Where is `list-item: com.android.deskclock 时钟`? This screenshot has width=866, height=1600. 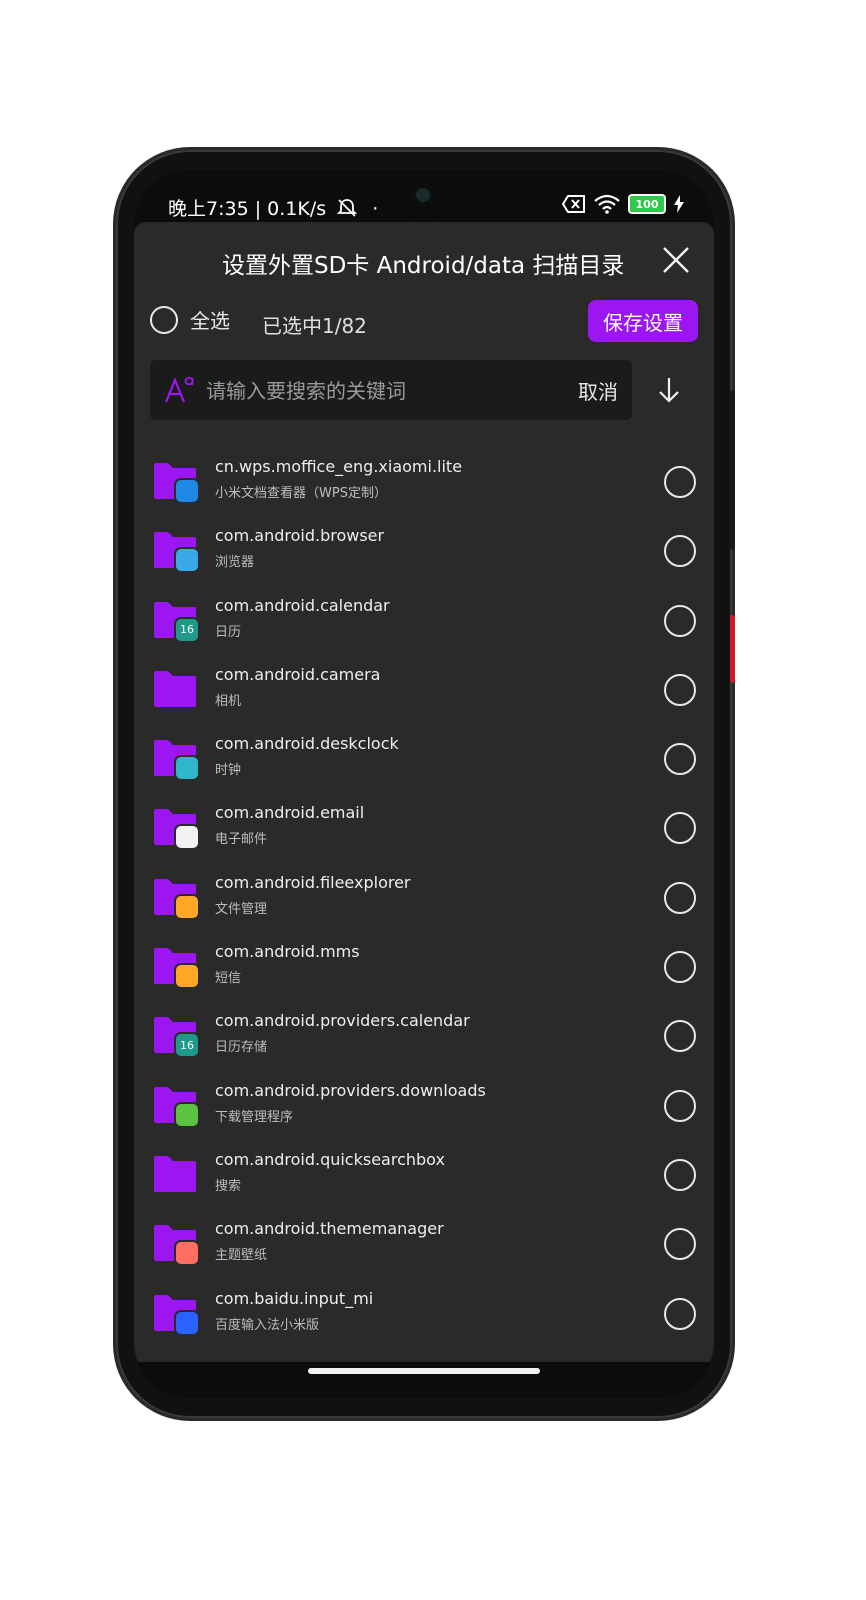 list-item: com.android.deskclock 时钟 is located at coordinates (424, 758).